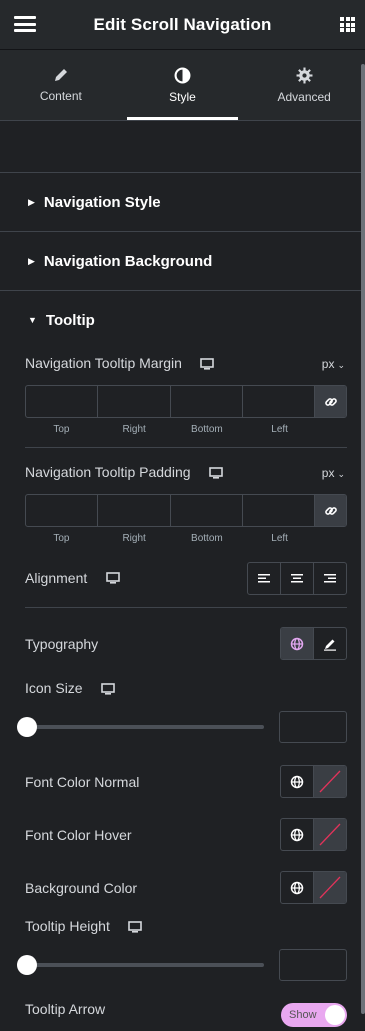 This screenshot has height=1031, width=365. What do you see at coordinates (182, 147) in the screenshot?
I see `panel-spacer` at bounding box center [182, 147].